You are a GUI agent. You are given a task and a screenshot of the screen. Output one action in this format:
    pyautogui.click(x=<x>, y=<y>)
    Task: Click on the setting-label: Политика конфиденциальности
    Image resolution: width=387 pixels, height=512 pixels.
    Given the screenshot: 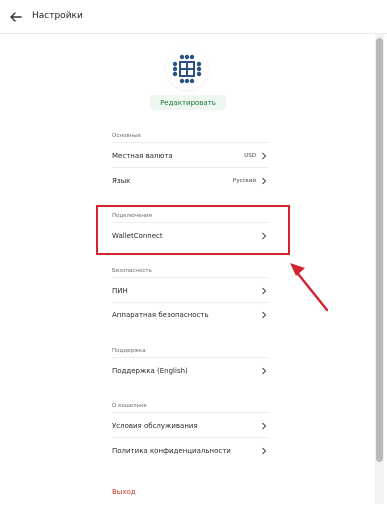 What is the action you would take?
    pyautogui.click(x=171, y=451)
    